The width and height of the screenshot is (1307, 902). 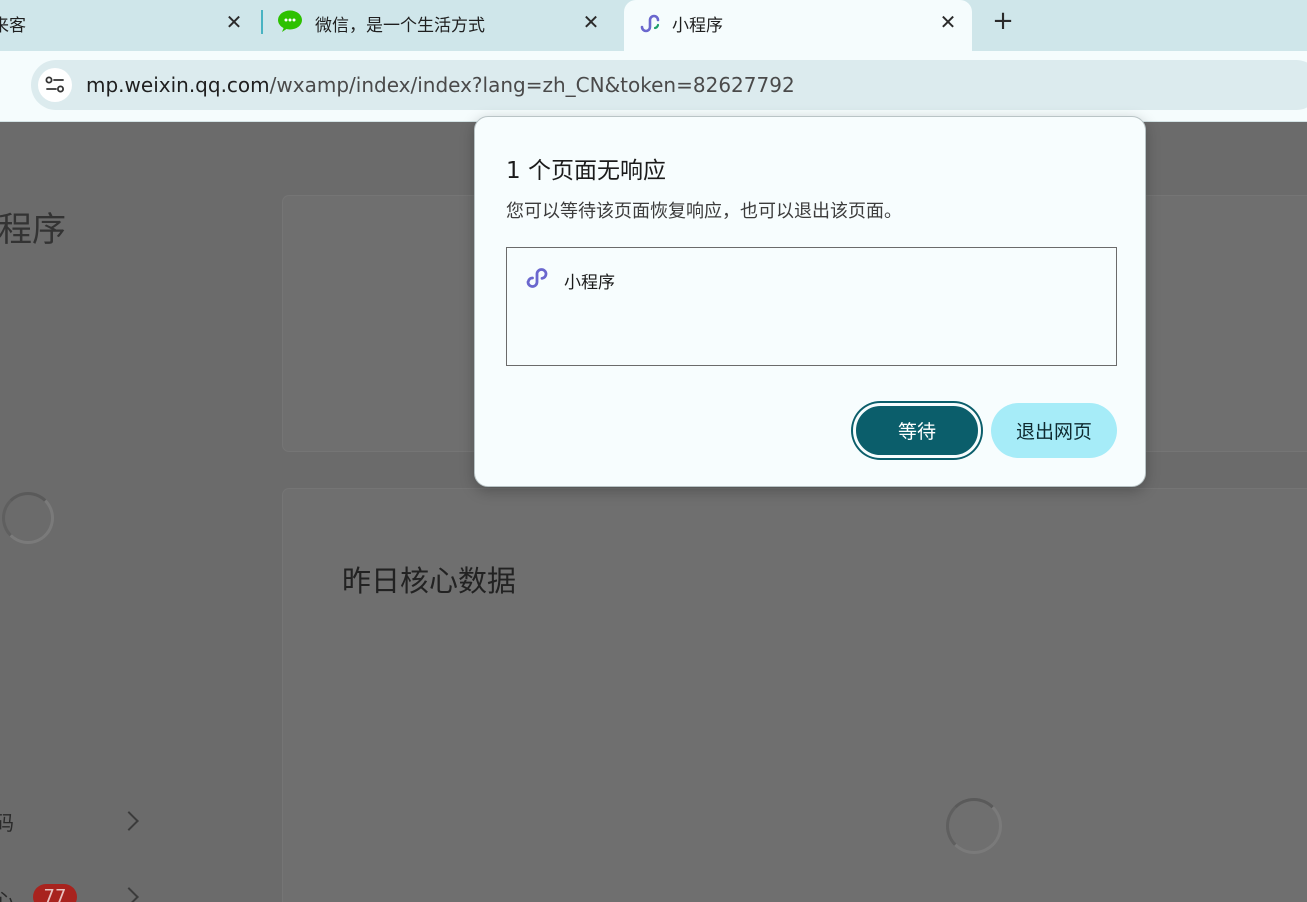 I want to click on sidebar-item-label: 码, so click(x=7, y=823).